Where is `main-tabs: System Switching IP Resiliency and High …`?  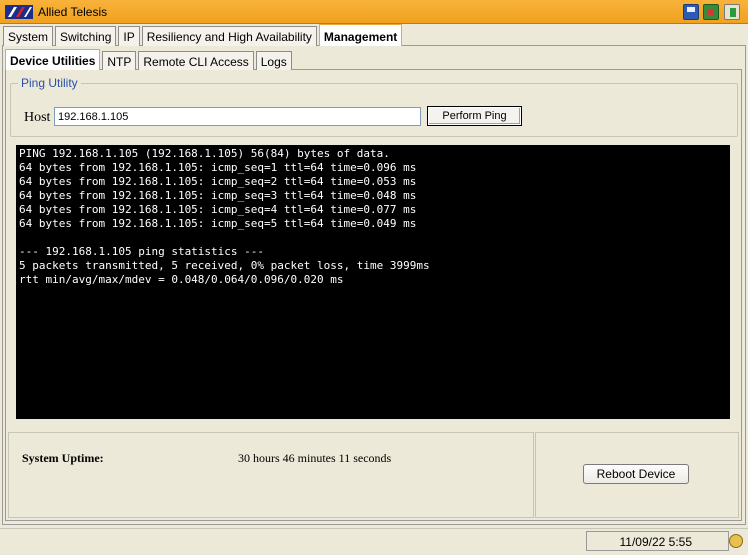 main-tabs: System Switching IP Resiliency and High … is located at coordinates (203, 35).